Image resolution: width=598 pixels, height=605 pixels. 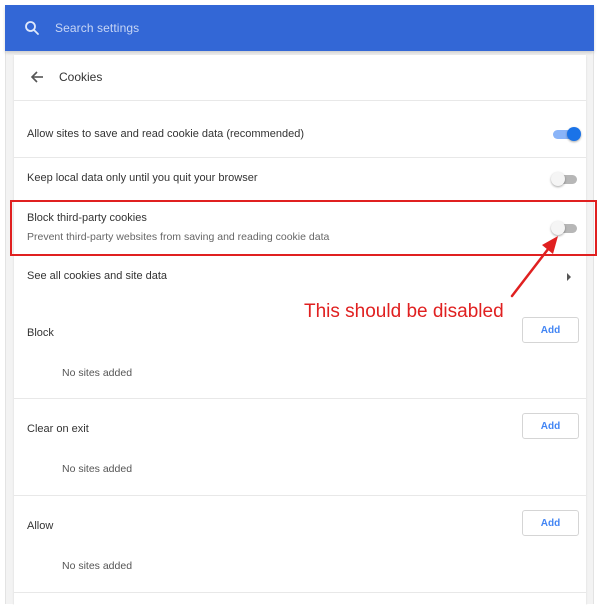 What do you see at coordinates (97, 276) in the screenshot?
I see `see-all-cookies-label: See all cookies and site data` at bounding box center [97, 276].